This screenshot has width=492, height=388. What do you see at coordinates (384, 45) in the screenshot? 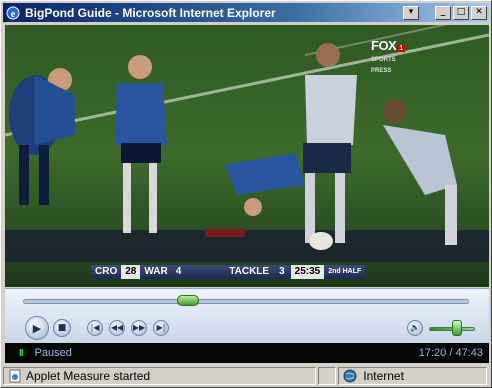
I see `broadcaster-logo-text: FOX` at bounding box center [384, 45].